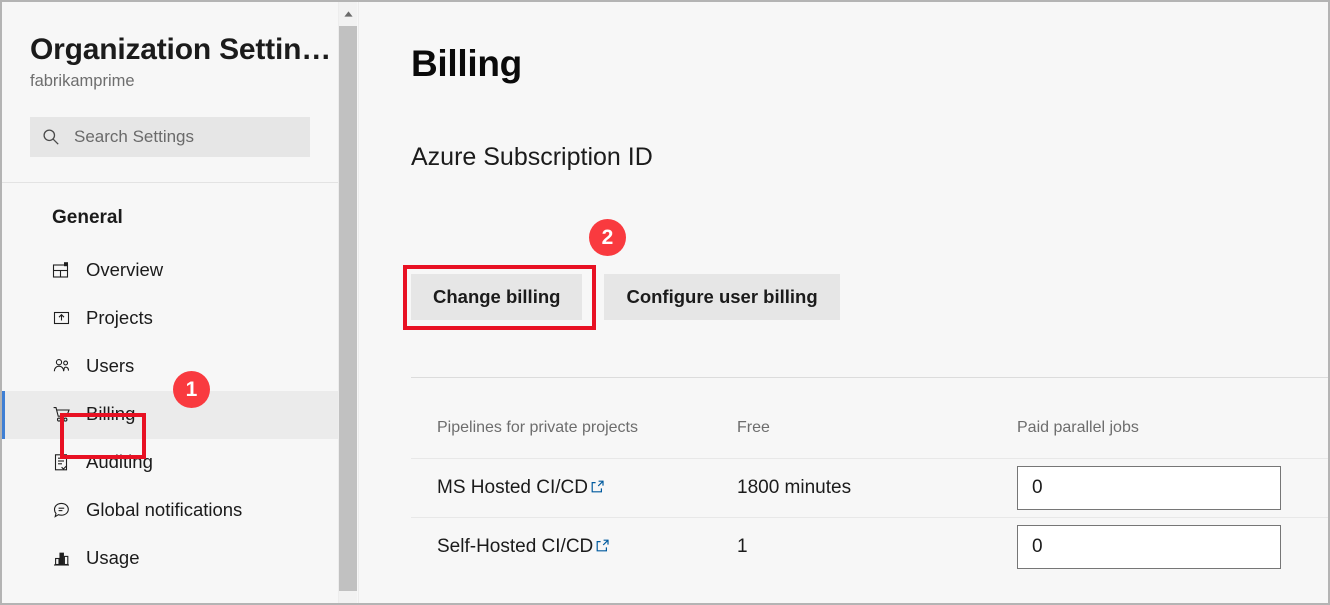 This screenshot has height=605, width=1330. Describe the element at coordinates (497, 297) in the screenshot. I see `change-billing-button: Change billing` at that location.